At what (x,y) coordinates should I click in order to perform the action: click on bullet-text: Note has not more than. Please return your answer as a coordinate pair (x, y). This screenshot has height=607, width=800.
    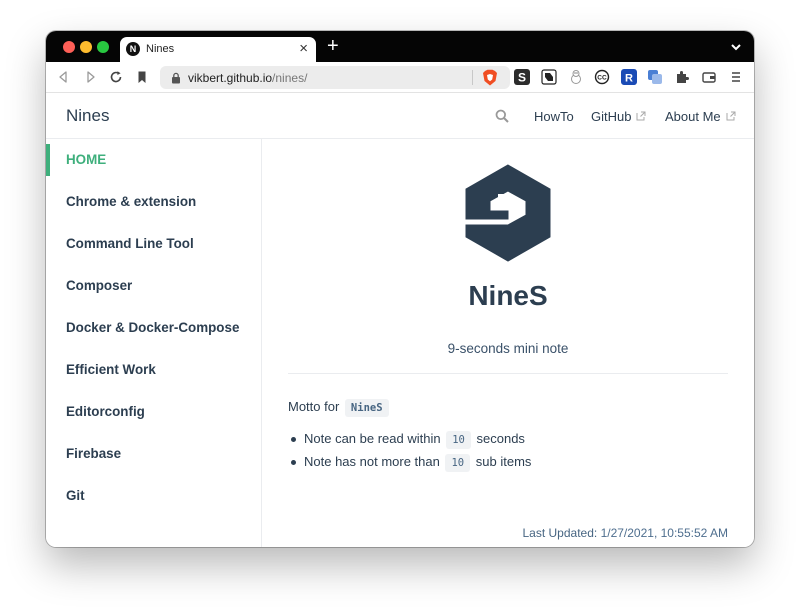
    Looking at the image, I should click on (372, 461).